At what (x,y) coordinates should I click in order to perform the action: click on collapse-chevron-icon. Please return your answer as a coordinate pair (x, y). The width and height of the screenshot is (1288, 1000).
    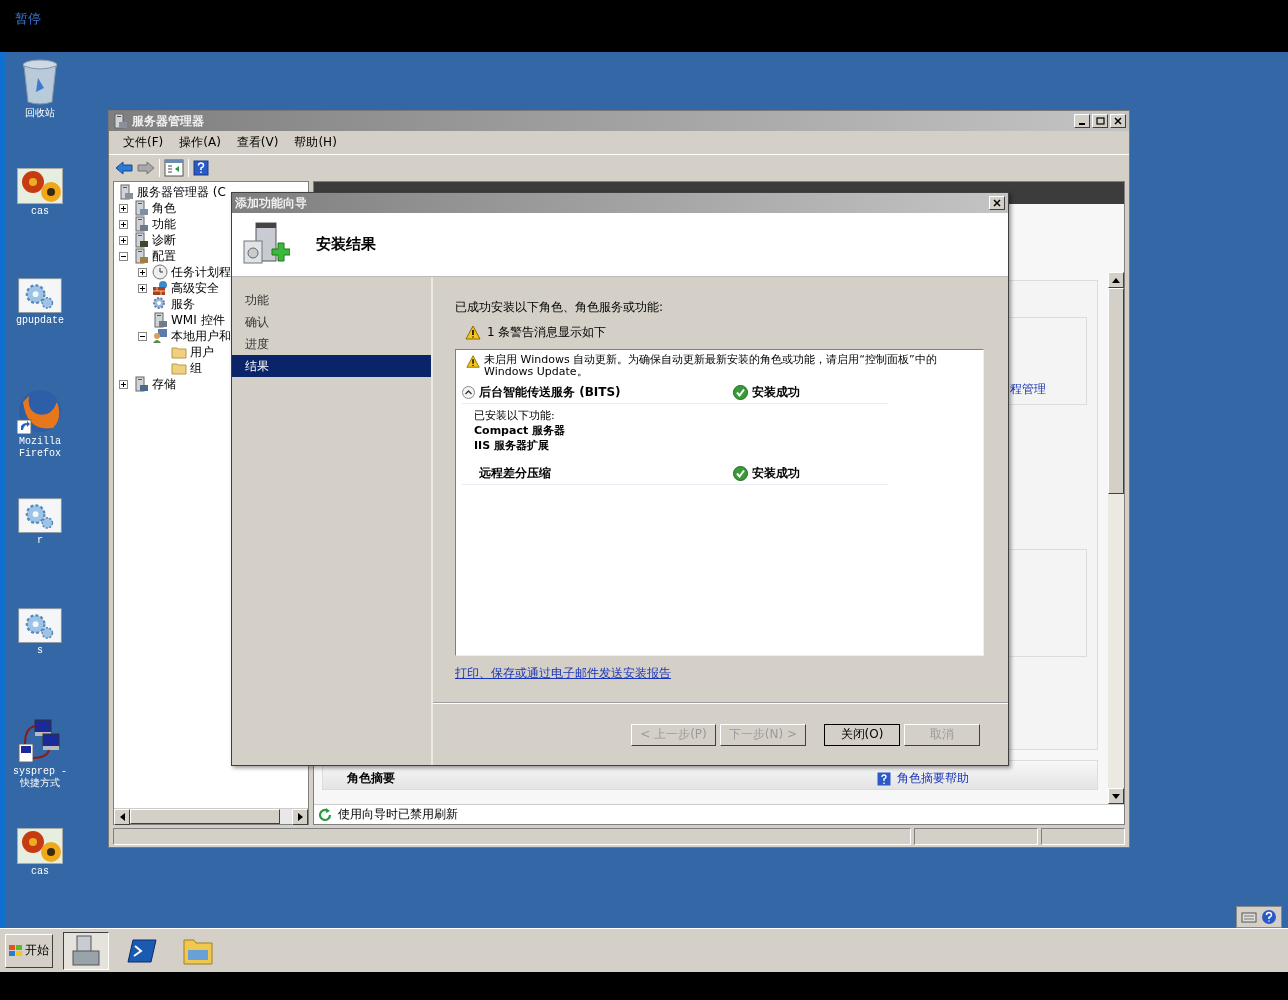
    Looking at the image, I should click on (468, 392).